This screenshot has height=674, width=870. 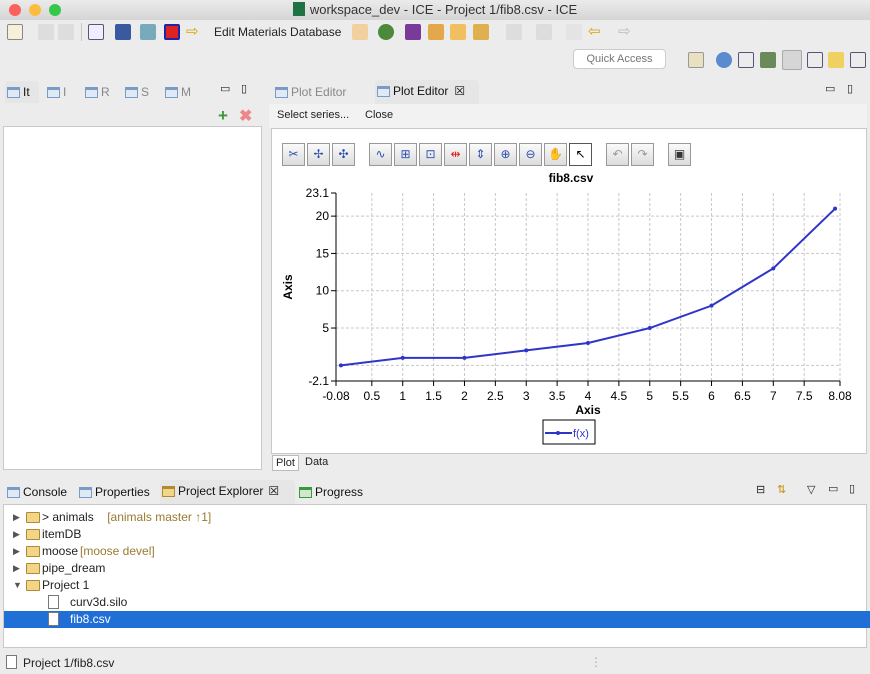 What do you see at coordinates (113, 492) in the screenshot?
I see `tab-properties: Properties` at bounding box center [113, 492].